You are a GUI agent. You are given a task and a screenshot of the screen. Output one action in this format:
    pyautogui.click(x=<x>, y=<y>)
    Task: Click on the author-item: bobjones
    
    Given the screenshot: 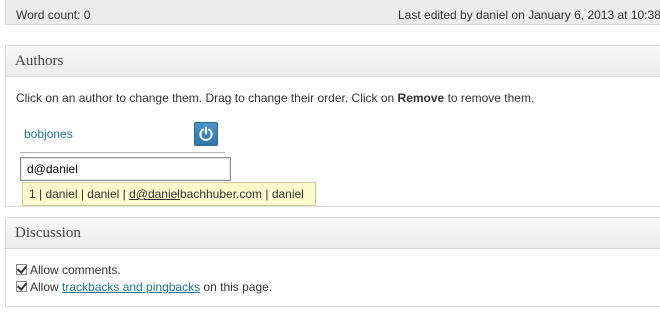 What is the action you would take?
    pyautogui.click(x=122, y=136)
    